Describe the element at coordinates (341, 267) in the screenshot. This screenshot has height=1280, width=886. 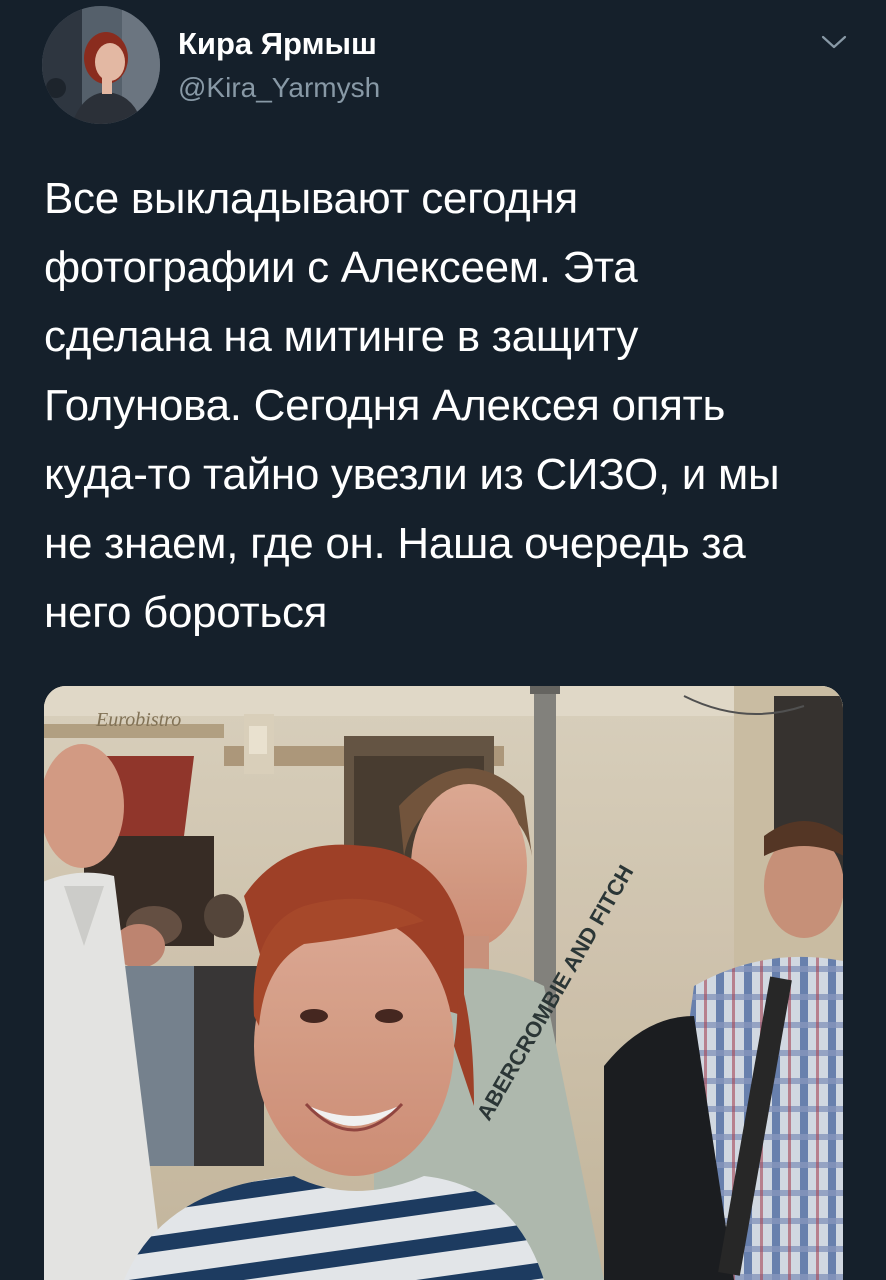
I see `tweet-text-line: фотографии с Алексеем. Эта` at that location.